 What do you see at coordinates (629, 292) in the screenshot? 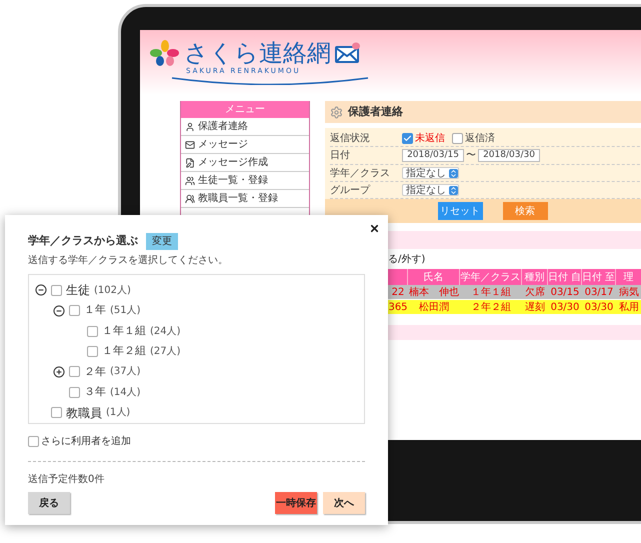
I see `table-cell-text: 病気` at bounding box center [629, 292].